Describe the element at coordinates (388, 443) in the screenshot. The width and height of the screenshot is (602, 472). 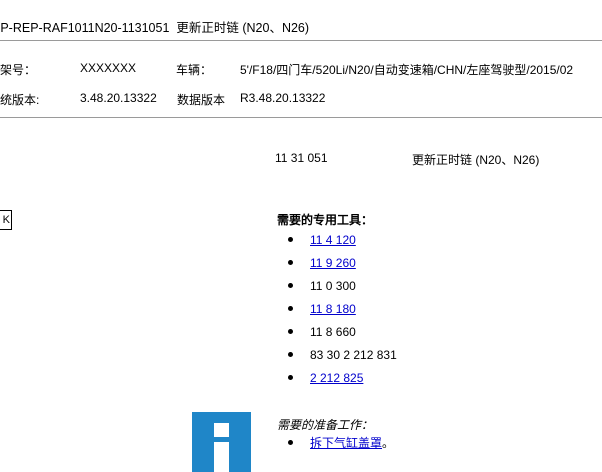
I see `prep-suffix: 。` at that location.